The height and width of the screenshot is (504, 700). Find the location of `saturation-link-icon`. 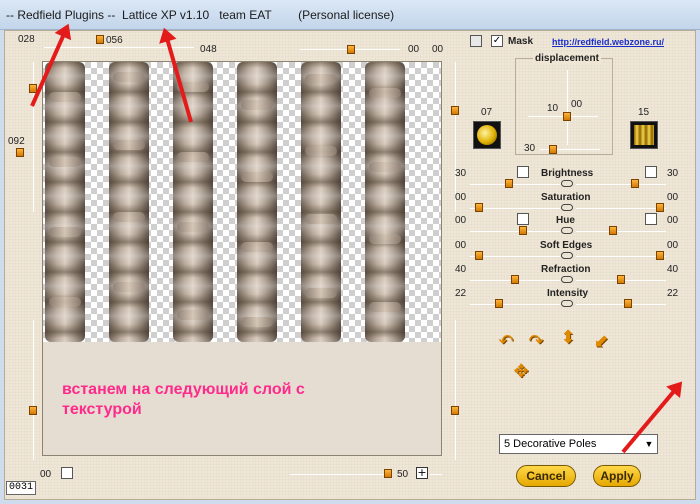

saturation-link-icon is located at coordinates (567, 207).